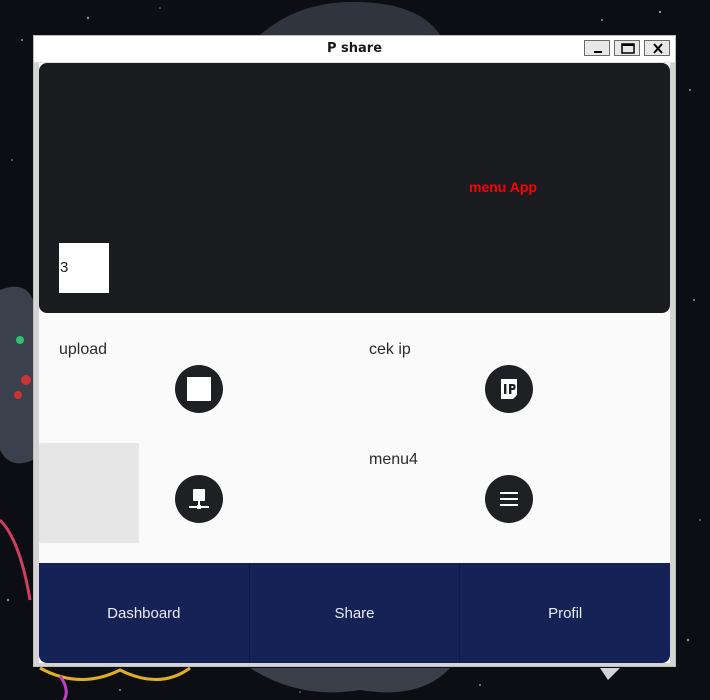 This screenshot has width=710, height=700. I want to click on nav-dashboard-button: Dashboard, so click(144, 613).